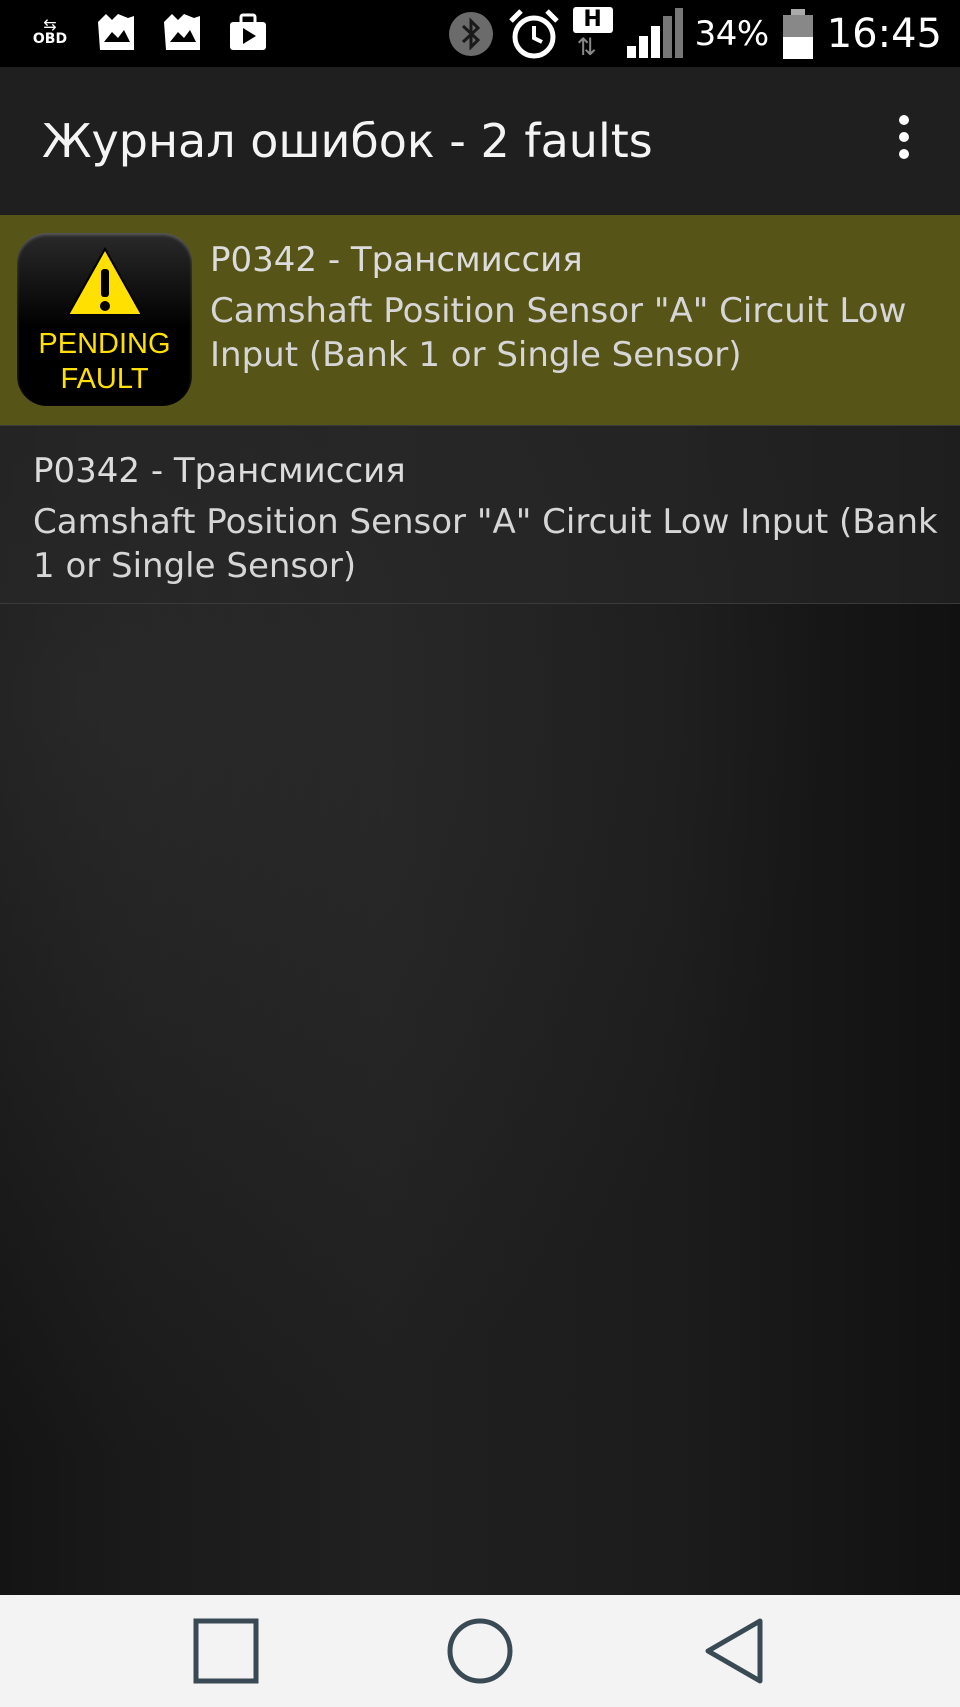  Describe the element at coordinates (105, 281) in the screenshot. I see `warning-icon` at that location.